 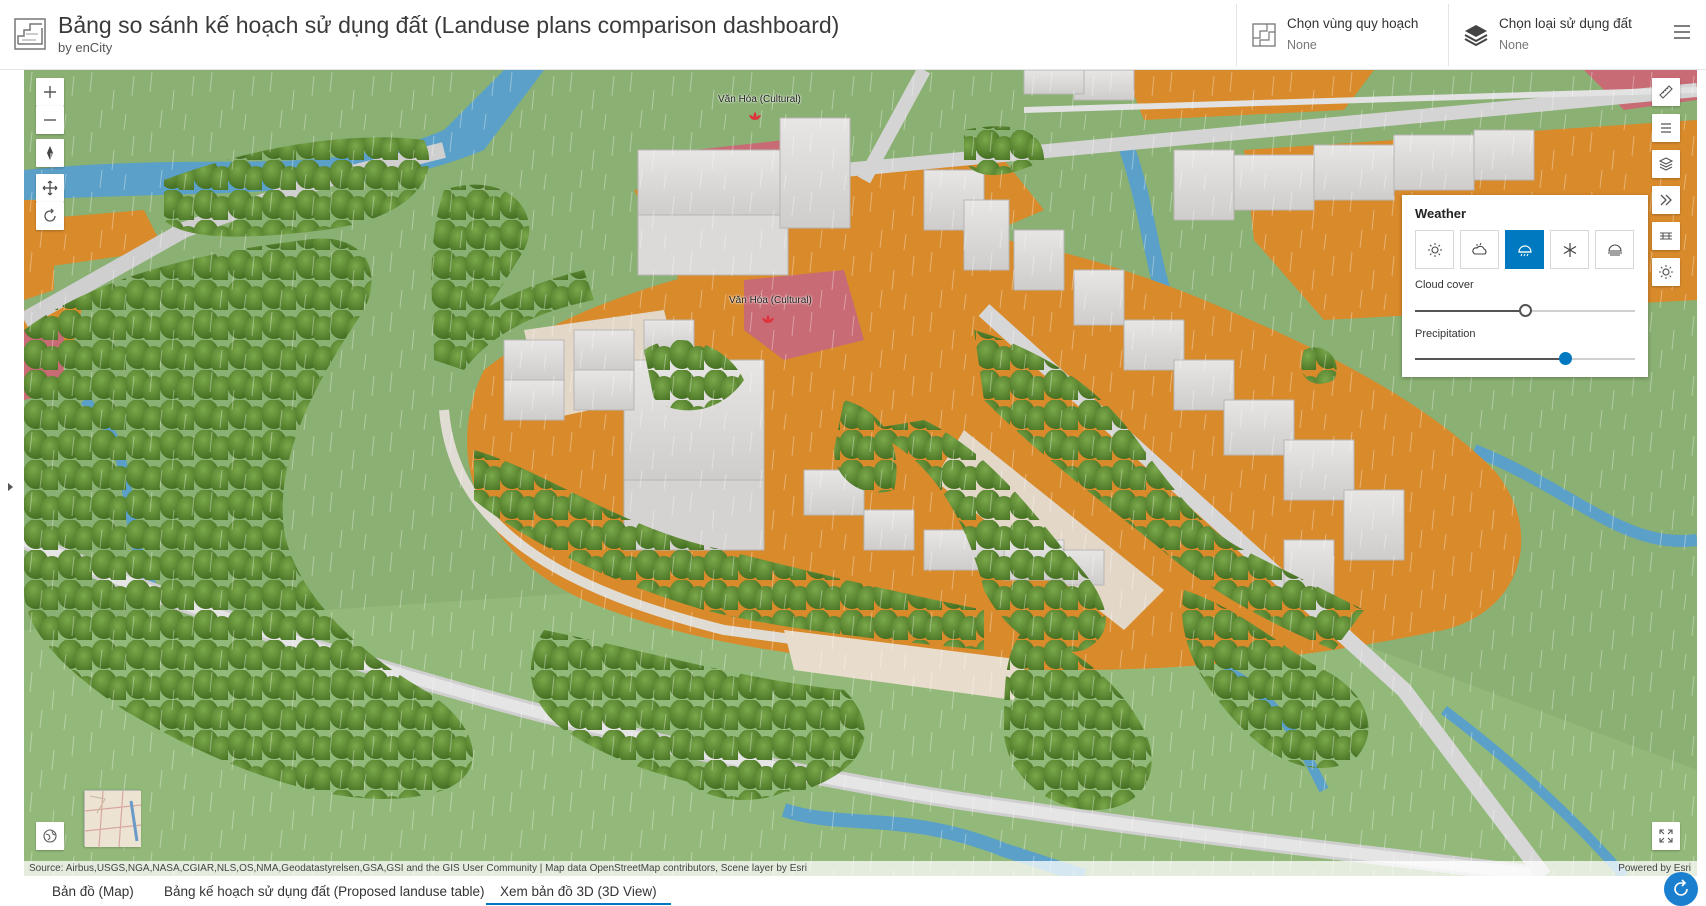 I want to click on zoom-in-button, so click(x=50, y=92).